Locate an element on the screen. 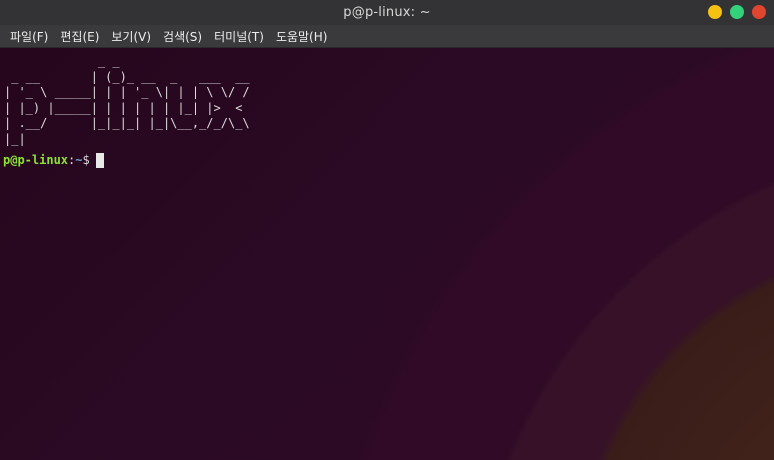 The height and width of the screenshot is (460, 774). shell-prompt: p@p-linux: ~ $ is located at coordinates (53, 160).